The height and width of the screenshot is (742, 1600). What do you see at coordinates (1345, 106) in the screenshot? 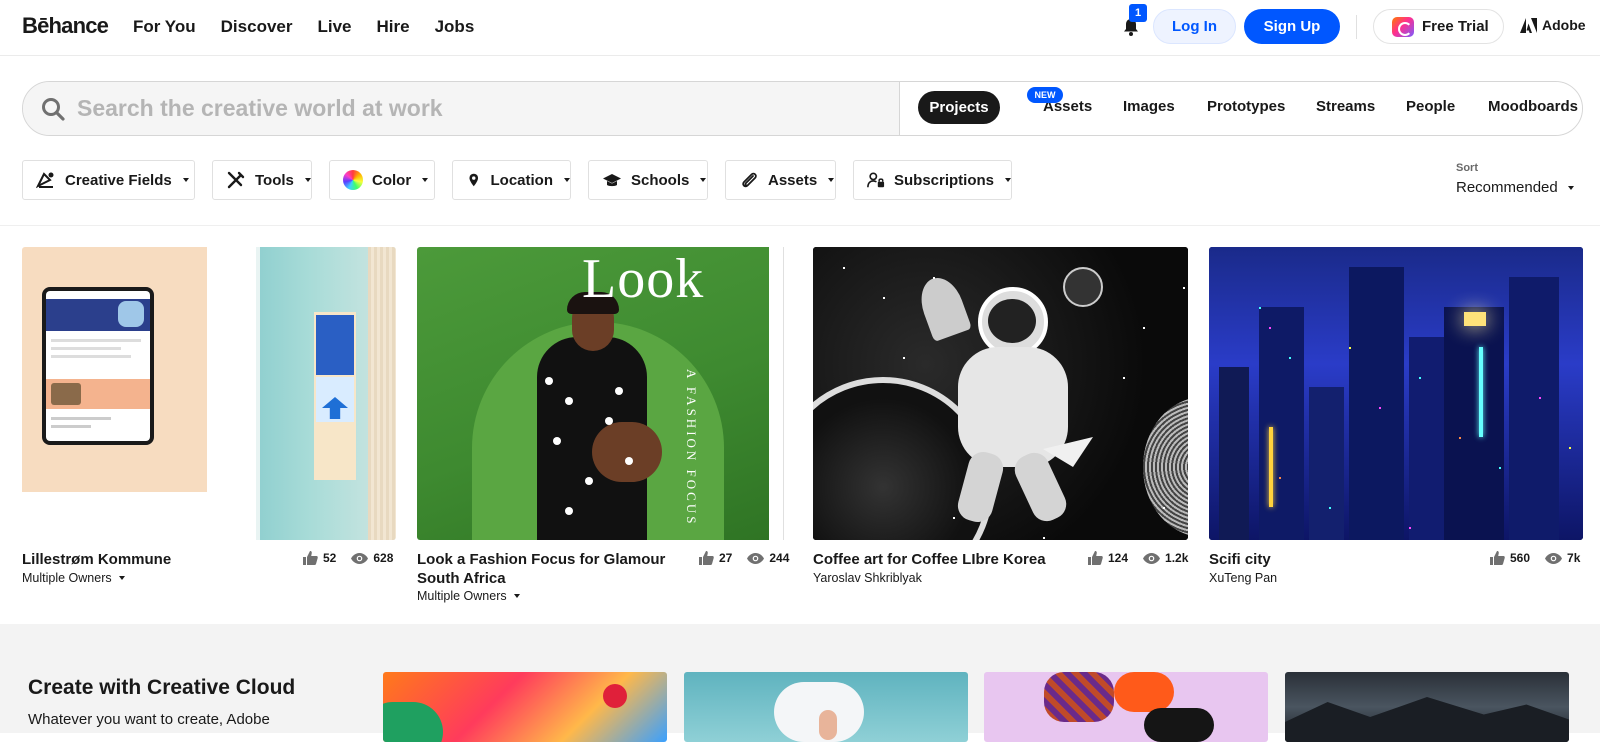
I see `tab-streams: Streams` at bounding box center [1345, 106].